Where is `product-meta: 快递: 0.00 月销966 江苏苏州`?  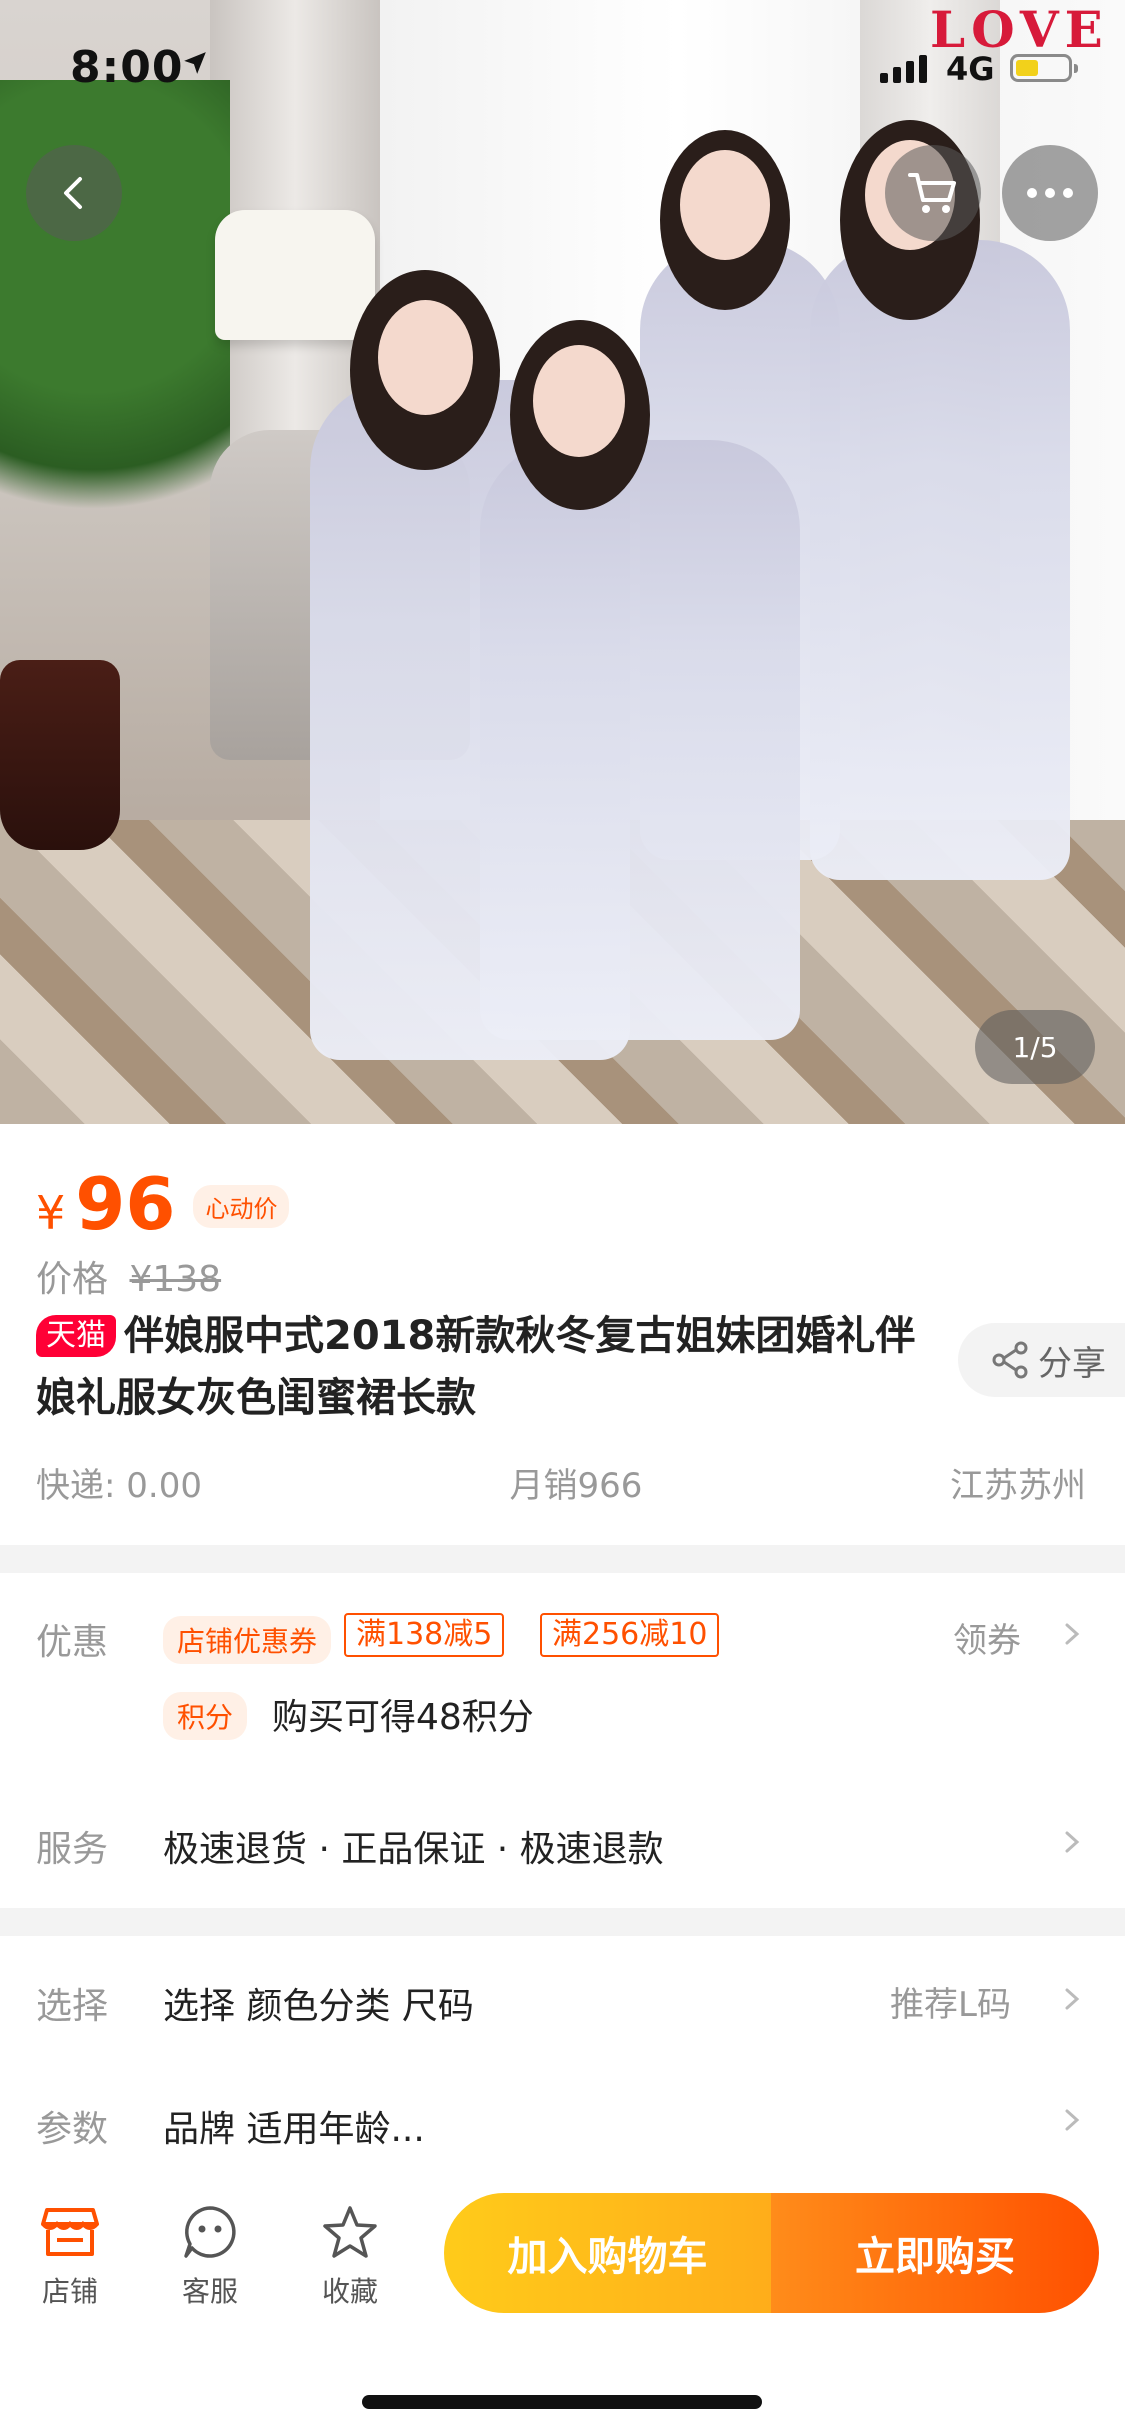
product-meta: 快递: 0.00 月销966 江苏苏州 is located at coordinates (561, 1482).